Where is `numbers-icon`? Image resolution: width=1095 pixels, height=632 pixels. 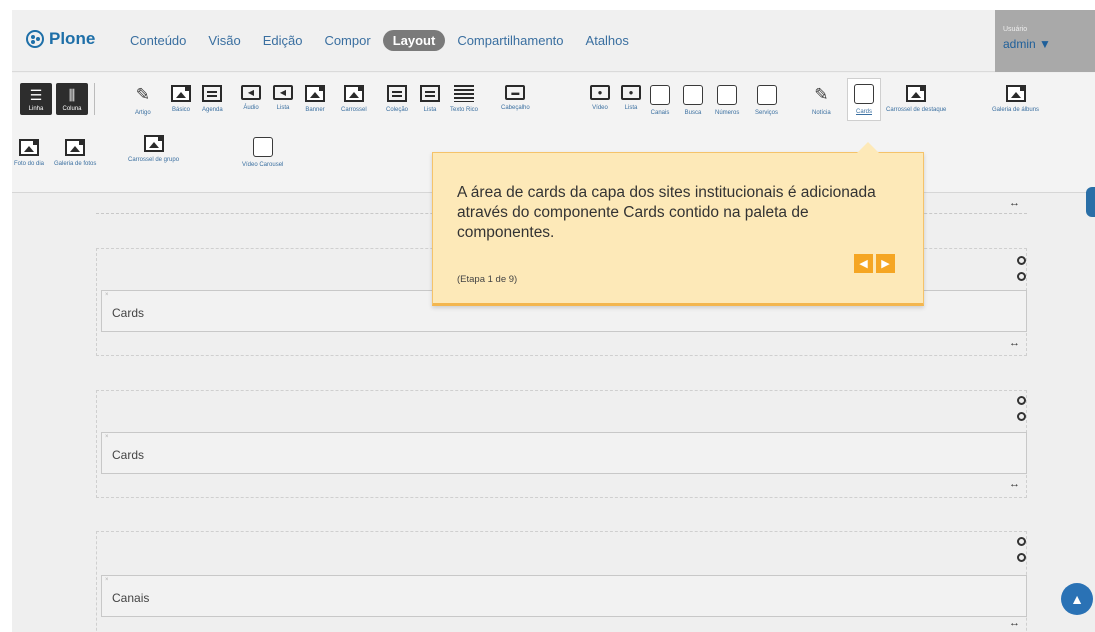 numbers-icon is located at coordinates (727, 95).